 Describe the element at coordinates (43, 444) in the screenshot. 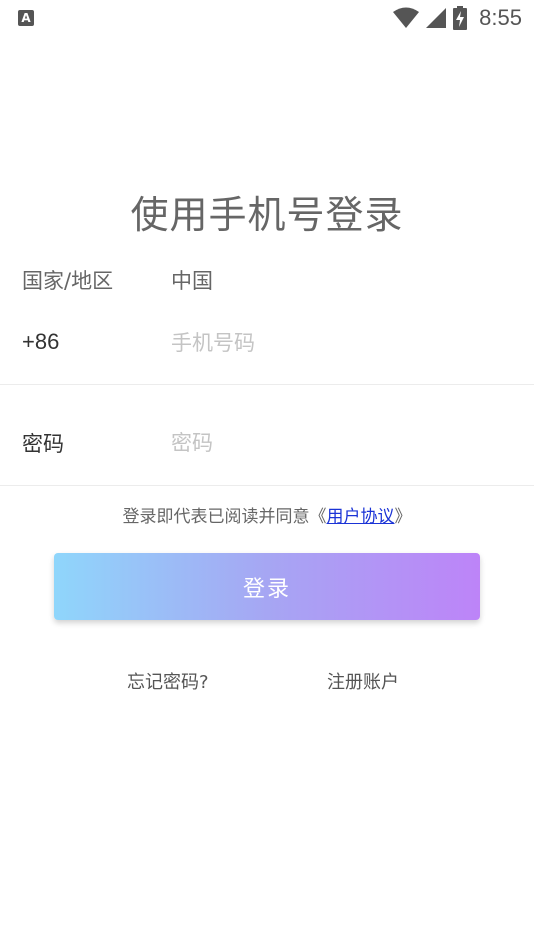

I see `password-label: 密码` at that location.